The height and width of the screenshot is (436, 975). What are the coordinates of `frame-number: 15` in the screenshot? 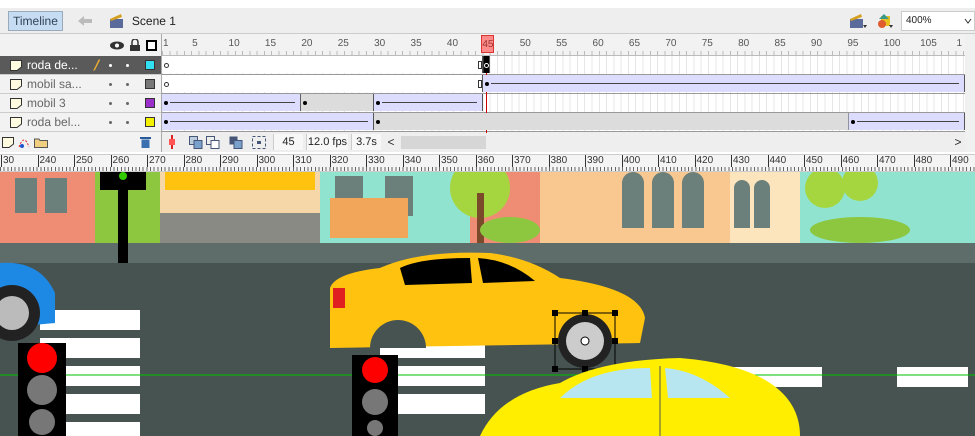 It's located at (270, 44).